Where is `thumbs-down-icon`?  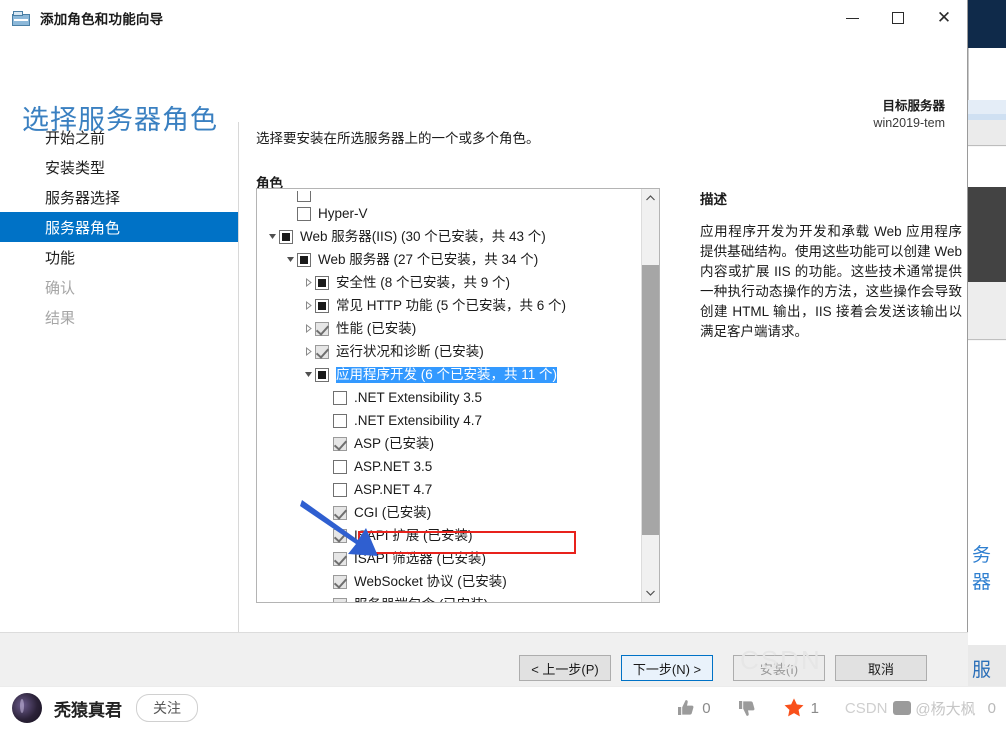
thumbs-down-icon is located at coordinates (747, 708).